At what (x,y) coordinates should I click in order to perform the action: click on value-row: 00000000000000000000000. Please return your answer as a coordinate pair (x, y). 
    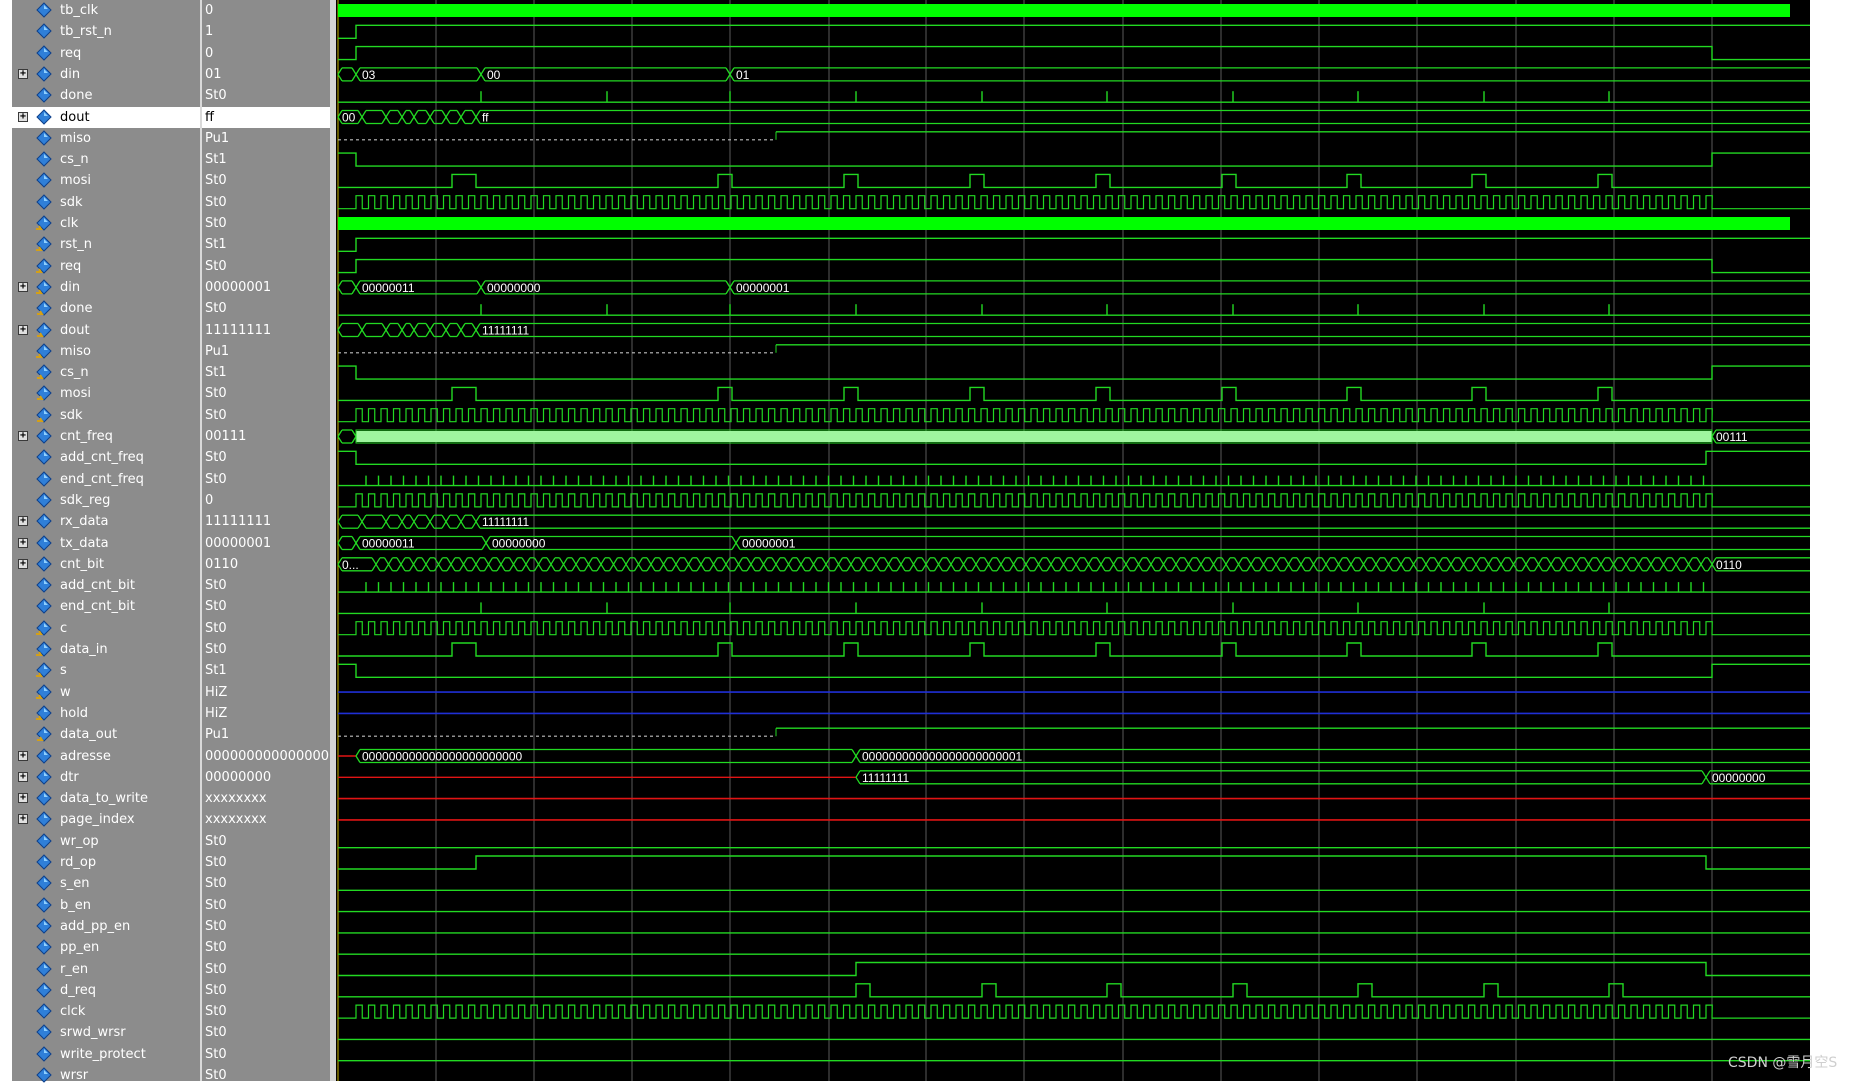
    Looking at the image, I should click on (266, 756).